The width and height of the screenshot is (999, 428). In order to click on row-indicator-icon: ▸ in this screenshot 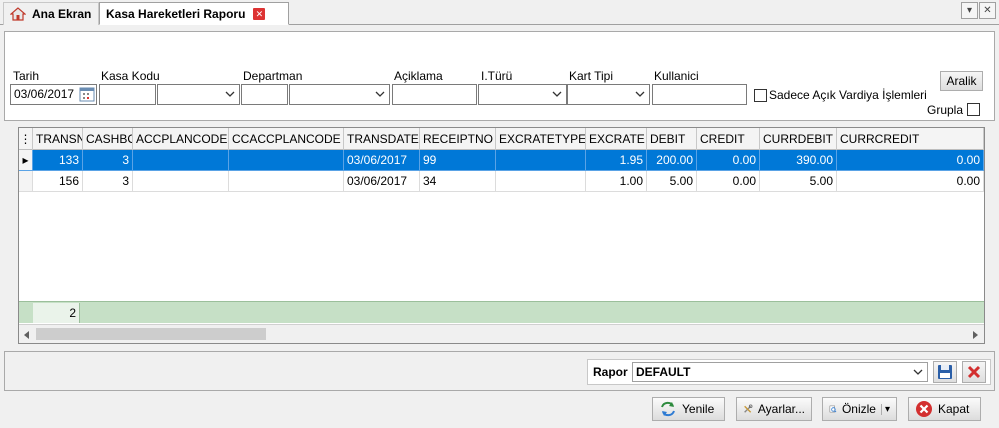, I will do `click(26, 160)`.